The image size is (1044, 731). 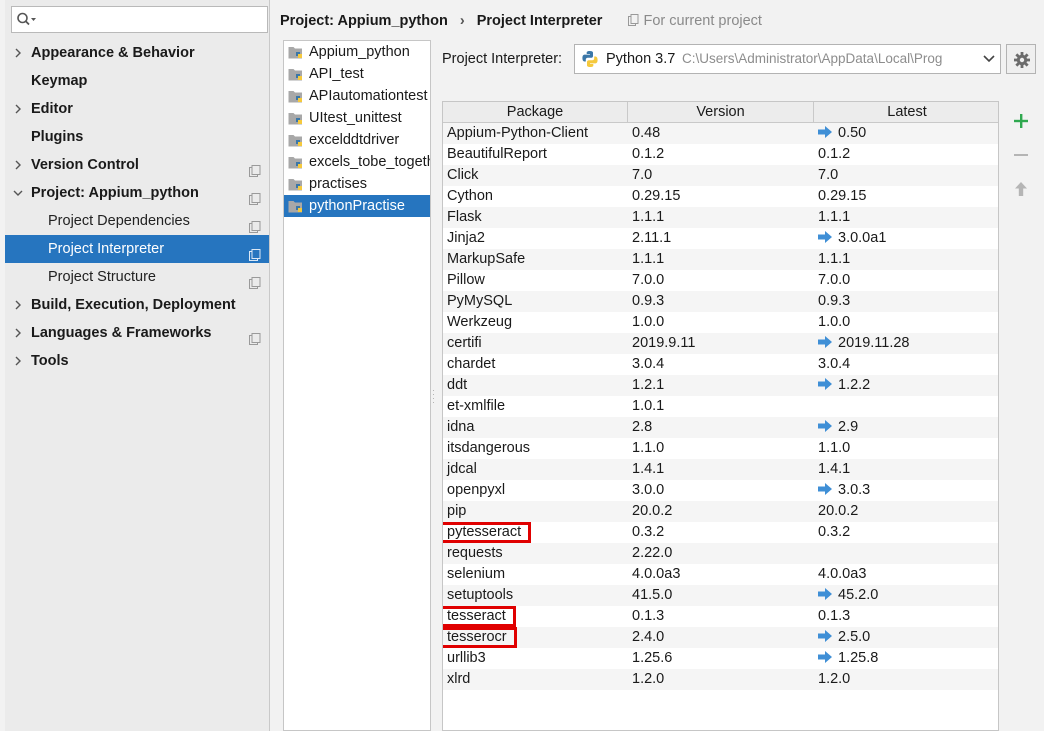 I want to click on table-row: pytesseract 0.3.2 0.3.2, so click(x=720, y=532).